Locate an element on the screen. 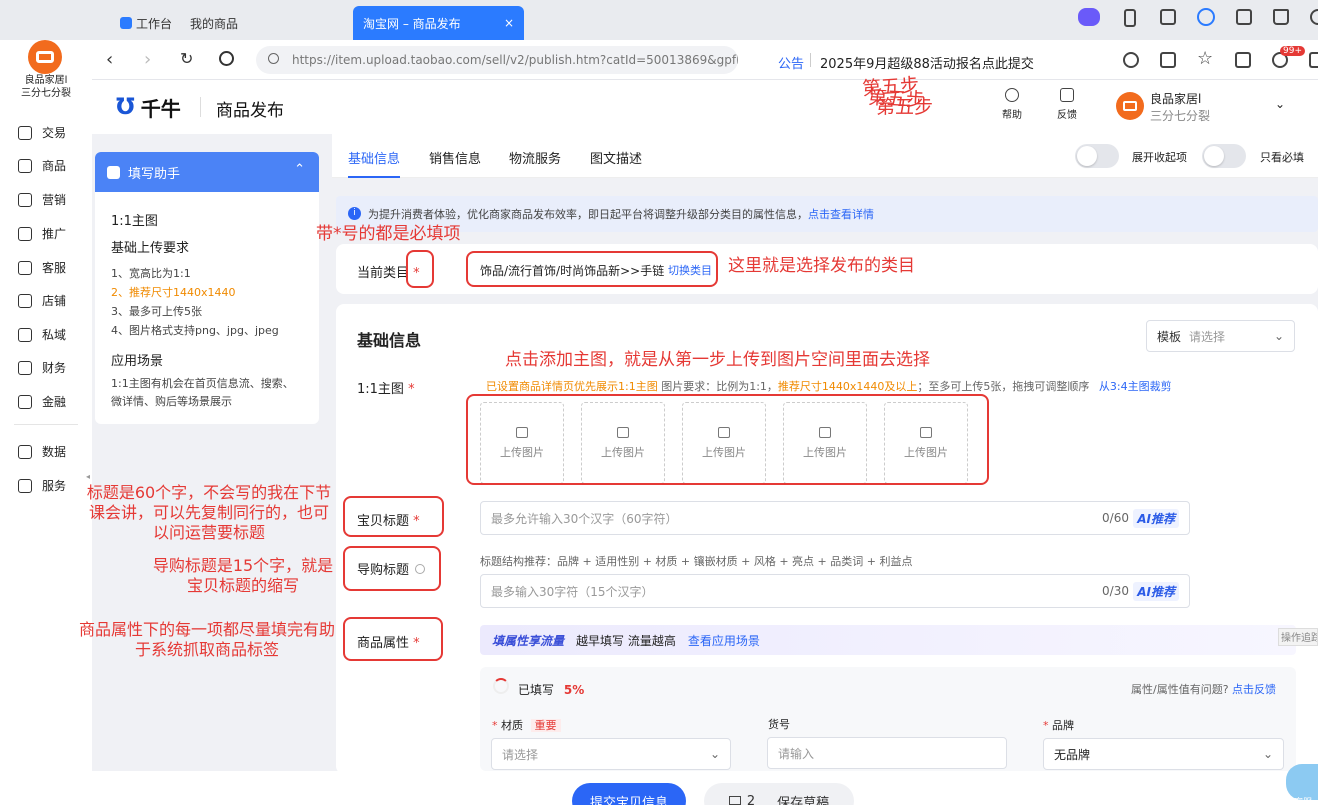  tab-logistics: 物流服务 is located at coordinates (535, 157).